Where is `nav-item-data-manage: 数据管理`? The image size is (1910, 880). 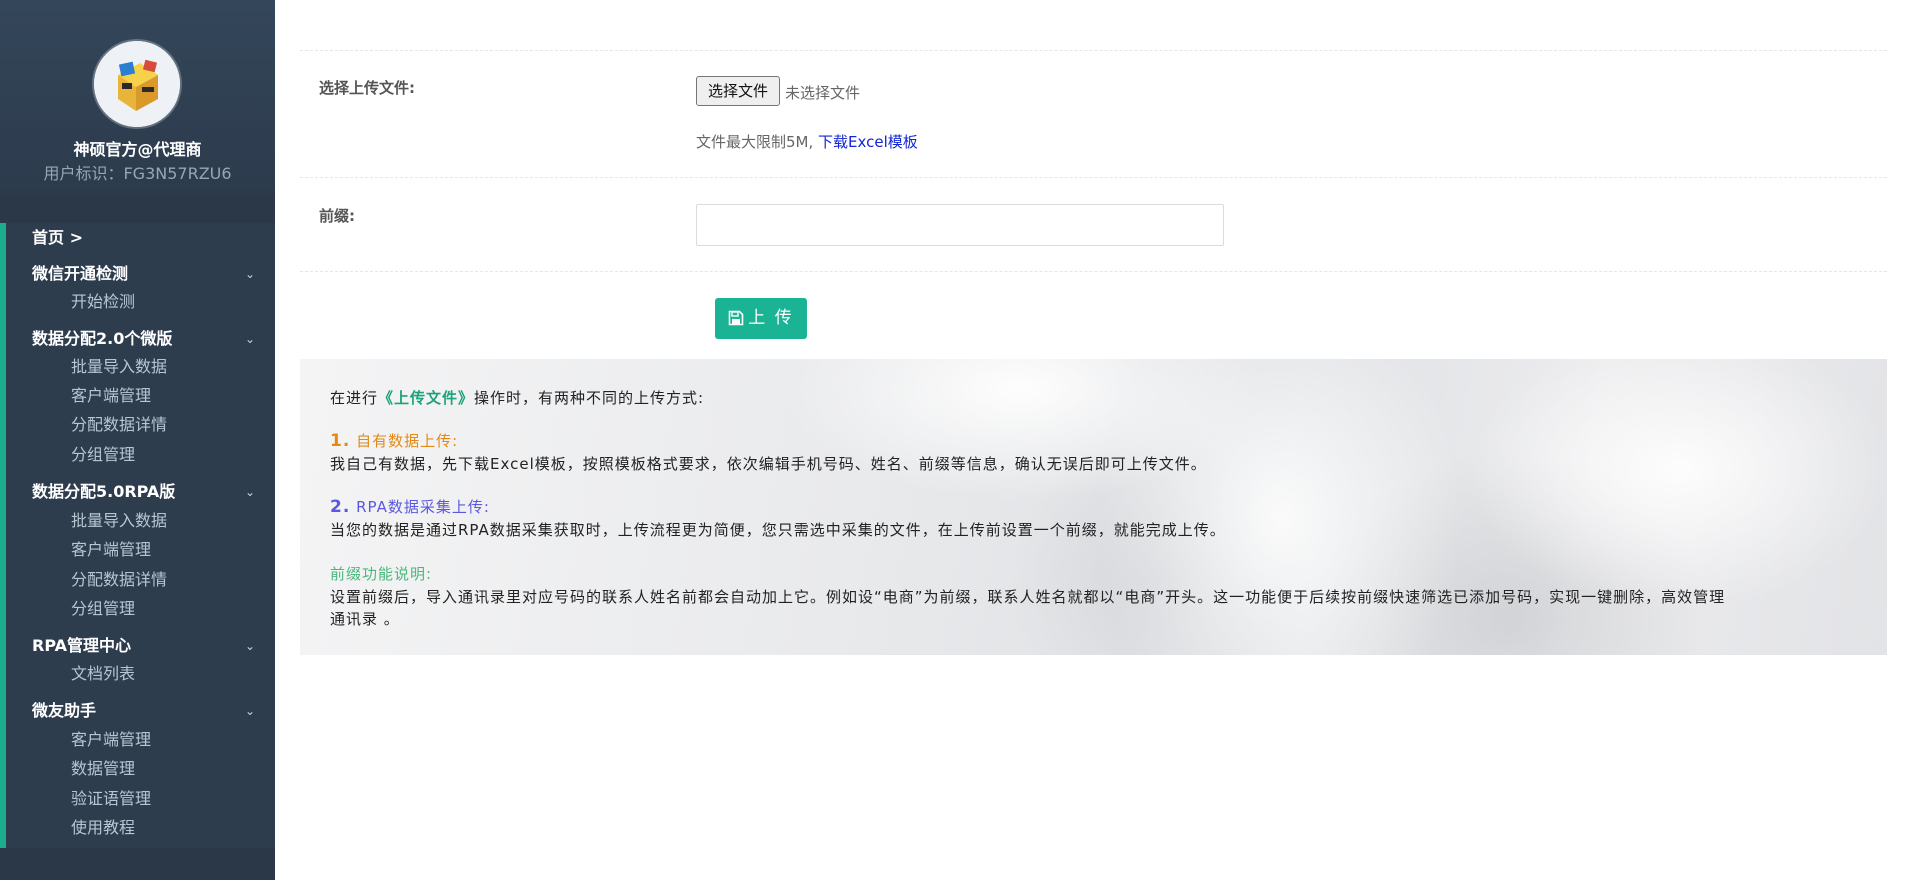
nav-item-data-manage: 数据管理 is located at coordinates (166, 769).